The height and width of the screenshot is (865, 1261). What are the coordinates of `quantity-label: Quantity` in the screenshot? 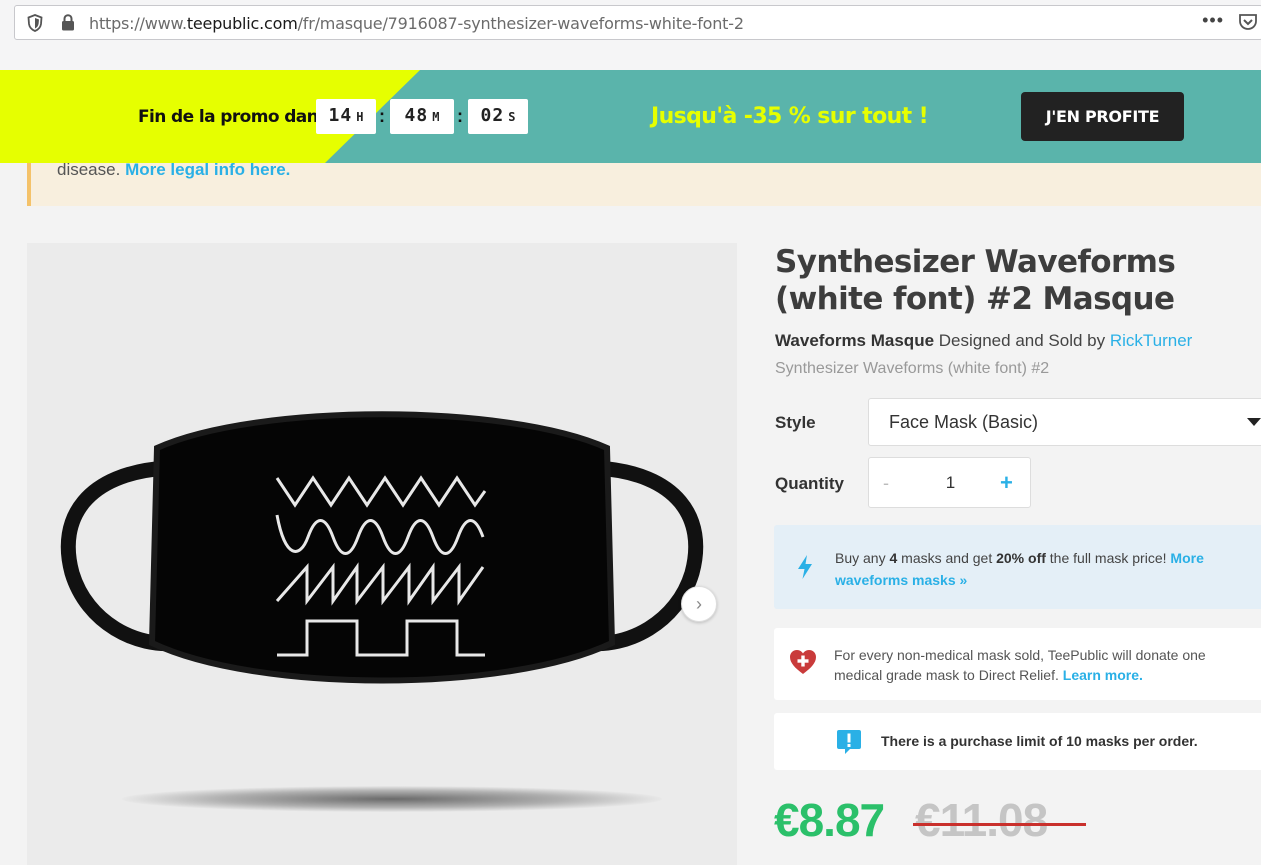 It's located at (809, 483).